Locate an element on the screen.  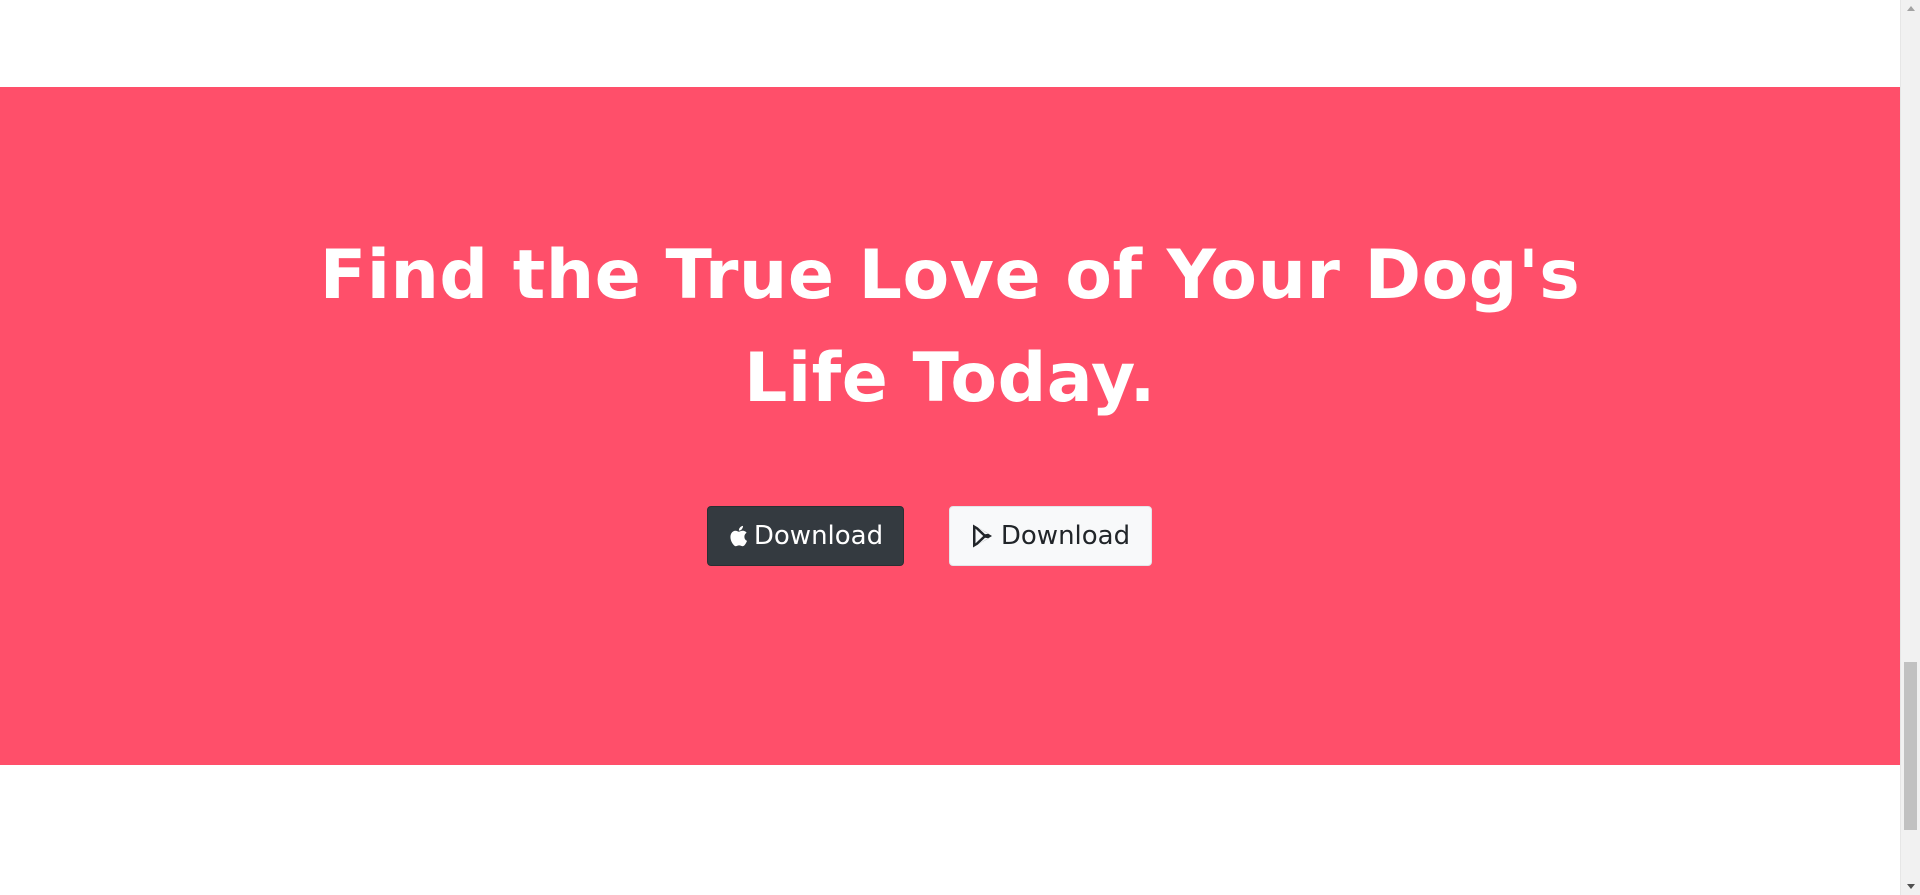
google-play-download-label: Download is located at coordinates (1065, 536).